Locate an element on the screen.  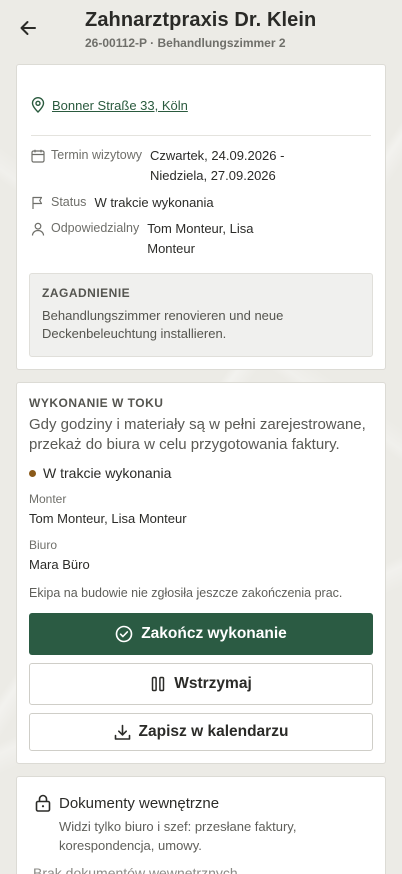
back-button is located at coordinates (28, 28).